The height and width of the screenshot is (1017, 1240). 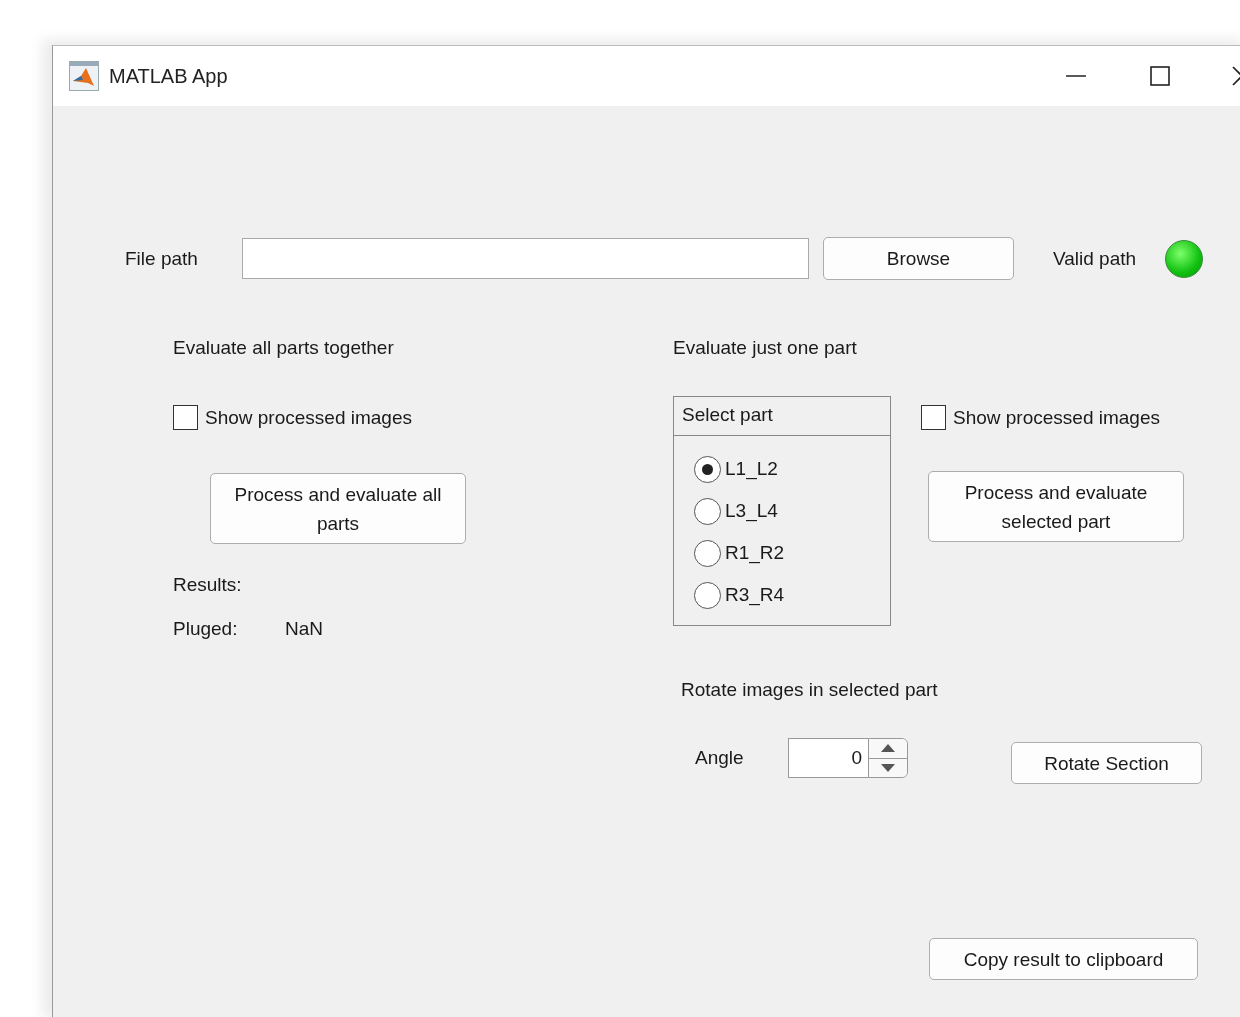 What do you see at coordinates (1106, 763) in the screenshot?
I see `rotate-section-button: Rotate Section` at bounding box center [1106, 763].